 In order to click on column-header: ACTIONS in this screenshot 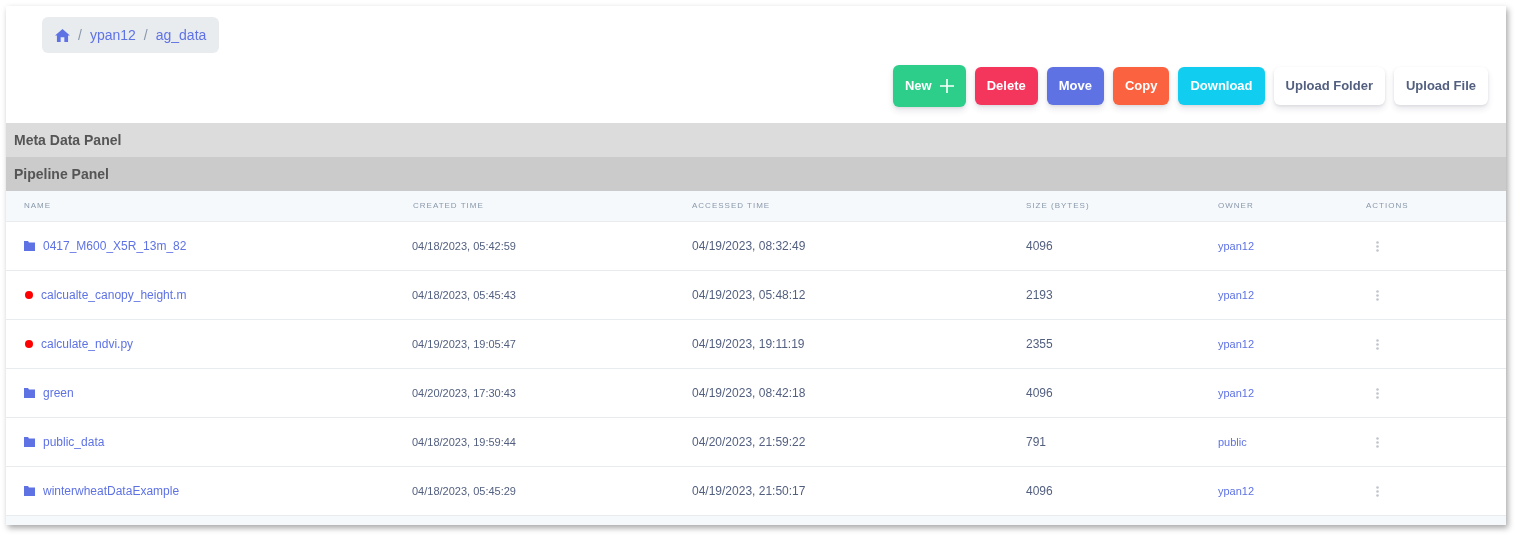, I will do `click(1388, 206)`.